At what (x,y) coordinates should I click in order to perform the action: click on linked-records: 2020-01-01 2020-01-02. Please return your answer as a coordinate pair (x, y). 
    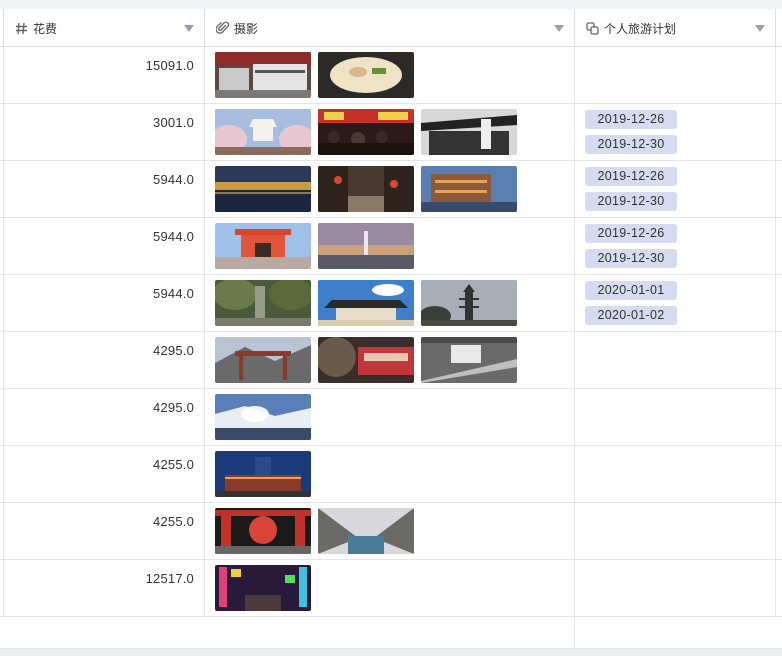
    Looking at the image, I should click on (631, 303).